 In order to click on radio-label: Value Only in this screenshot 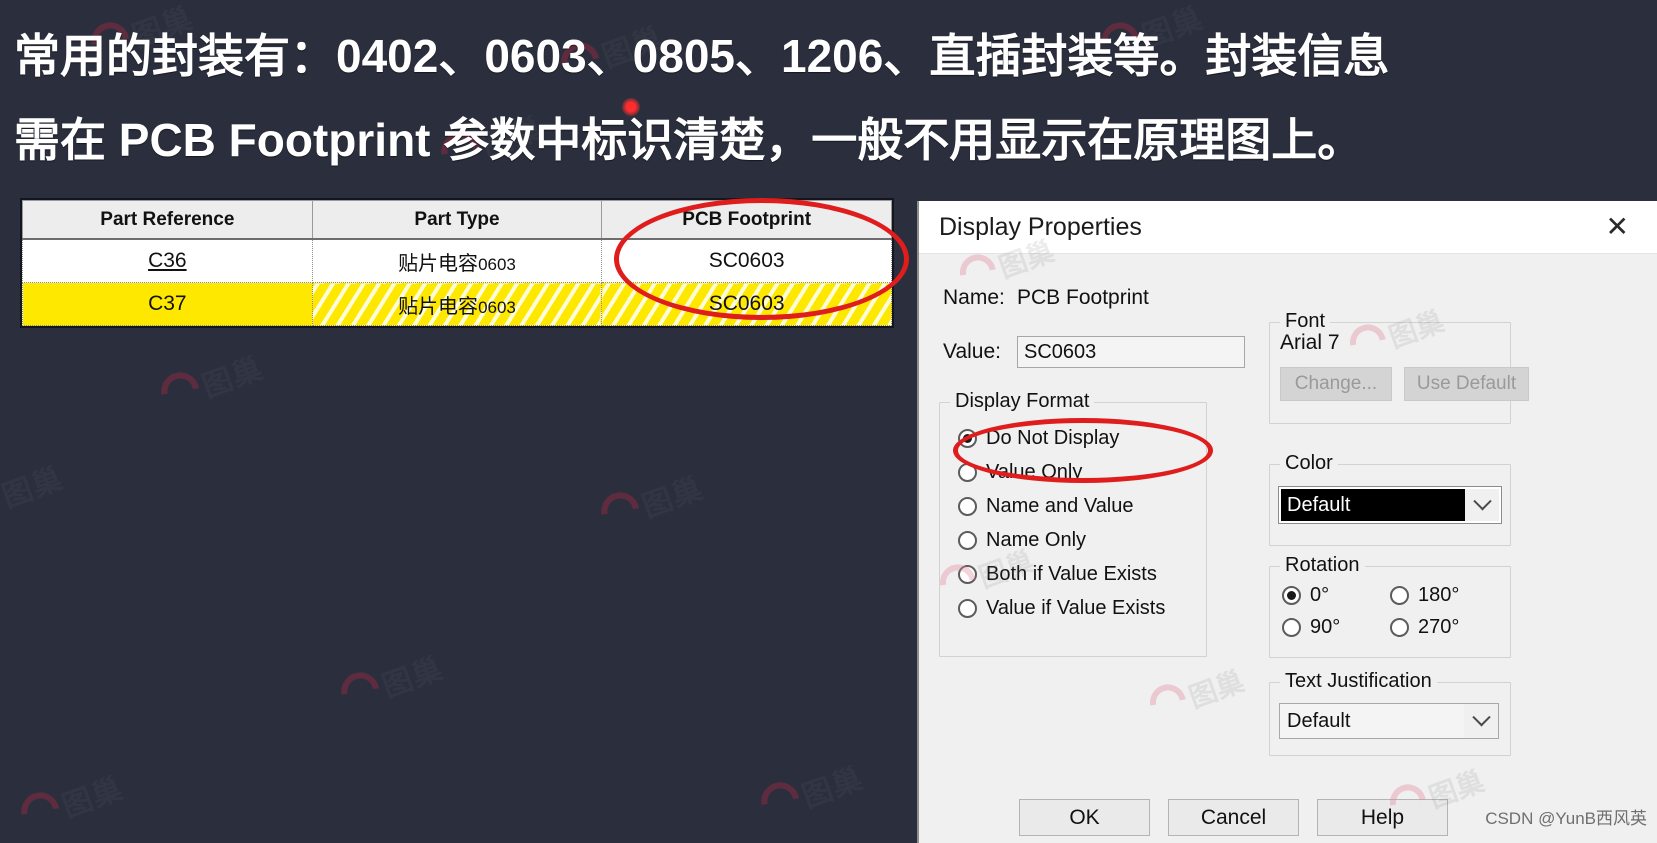, I will do `click(1034, 471)`.